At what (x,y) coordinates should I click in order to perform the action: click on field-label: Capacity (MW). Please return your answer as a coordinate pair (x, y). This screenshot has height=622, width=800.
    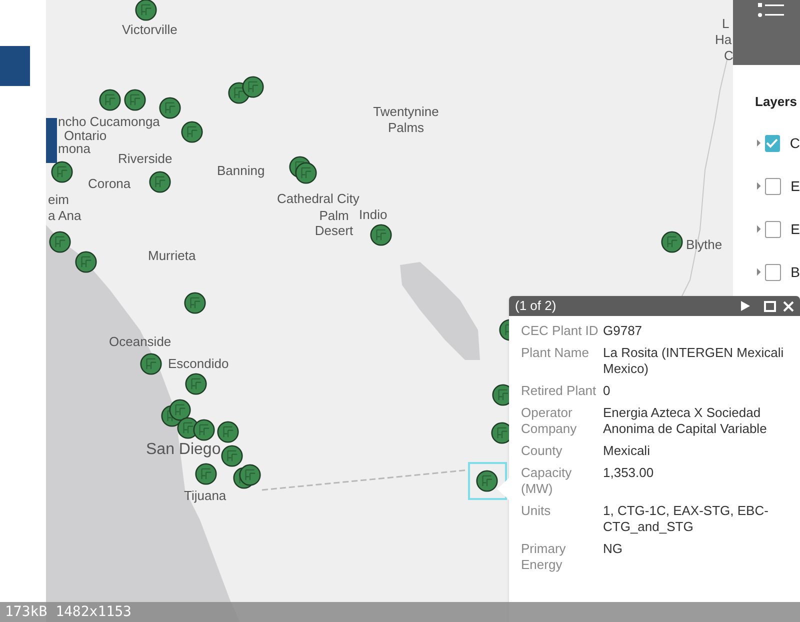
    Looking at the image, I should click on (547, 481).